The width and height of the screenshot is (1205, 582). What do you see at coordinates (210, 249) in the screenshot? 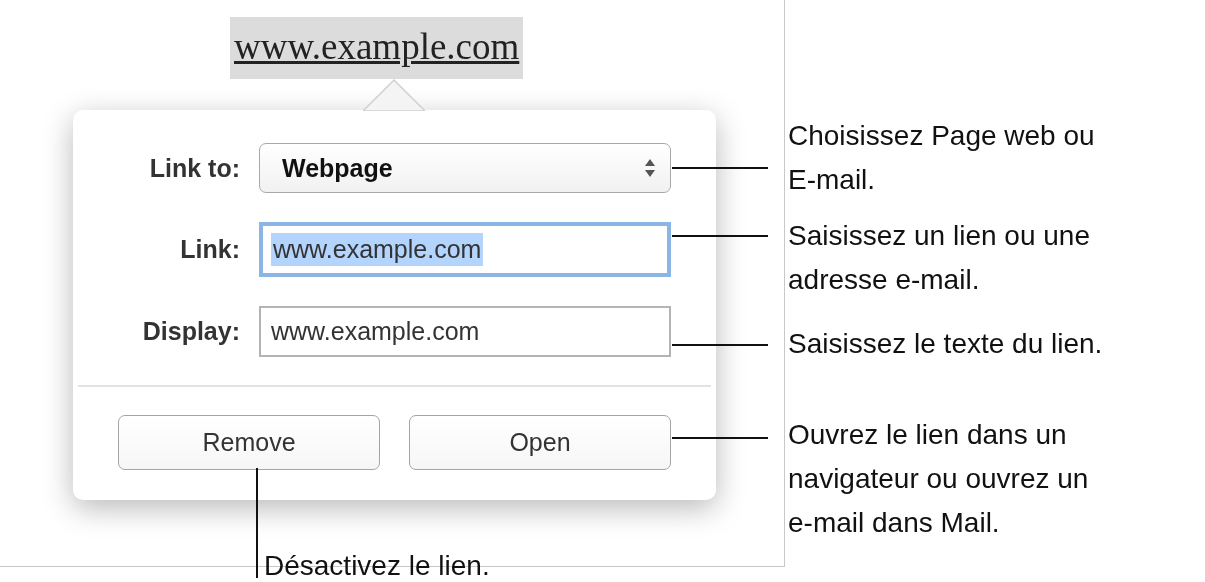
I see `field-label: Link:` at bounding box center [210, 249].